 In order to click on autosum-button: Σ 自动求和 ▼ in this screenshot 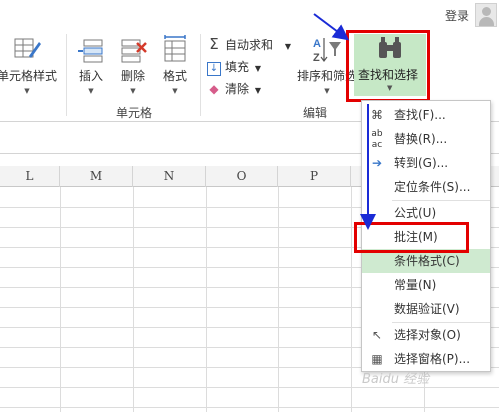, I will do `click(249, 44)`.